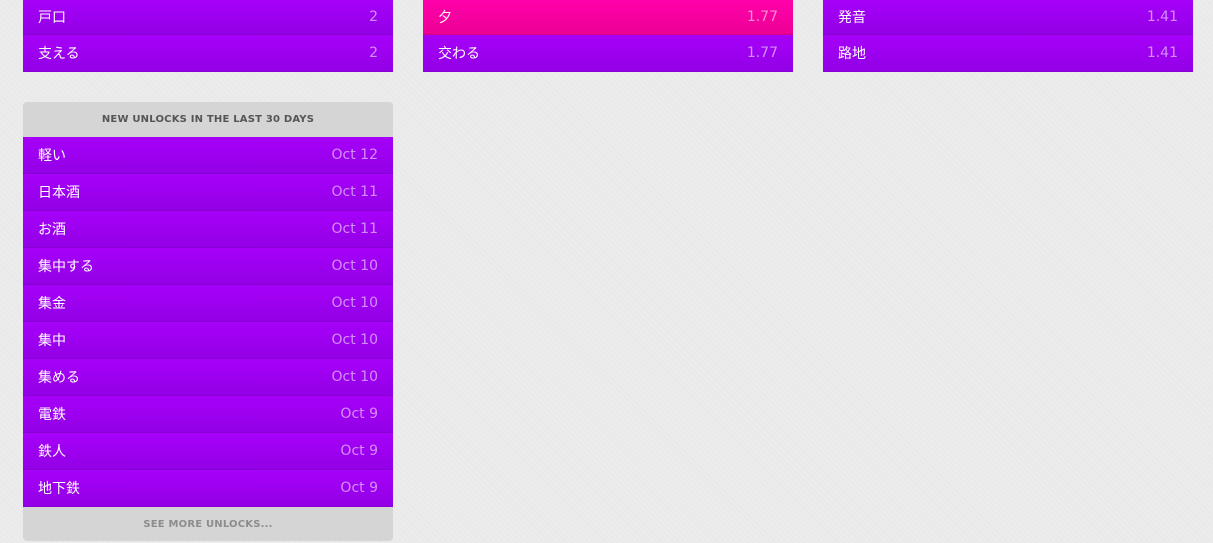 This screenshot has width=1213, height=543. What do you see at coordinates (445, 18) in the screenshot?
I see `item-label: 夕` at bounding box center [445, 18].